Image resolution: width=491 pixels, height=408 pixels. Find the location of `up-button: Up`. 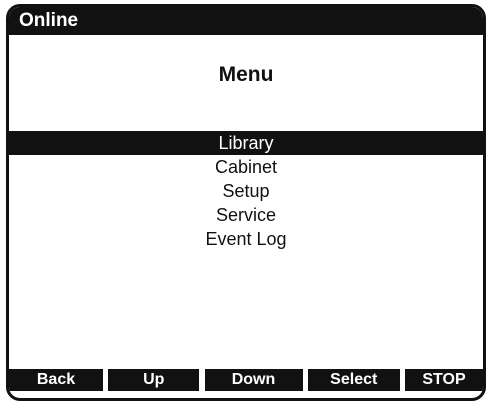

up-button: Up is located at coordinates (154, 380).